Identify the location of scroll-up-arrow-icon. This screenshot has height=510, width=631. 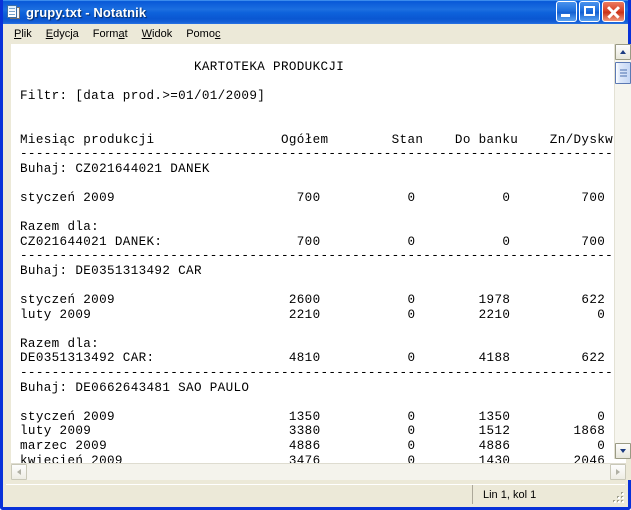
(623, 52).